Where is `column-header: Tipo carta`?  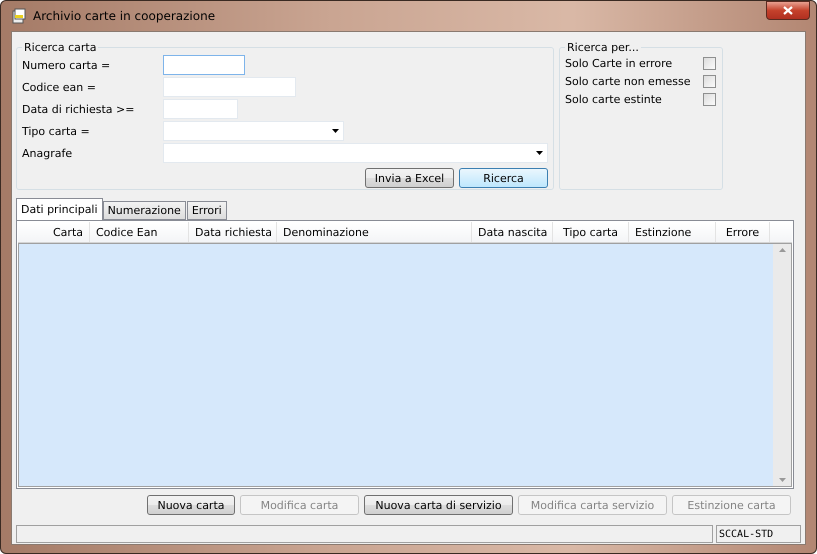
column-header: Tipo carta is located at coordinates (591, 232).